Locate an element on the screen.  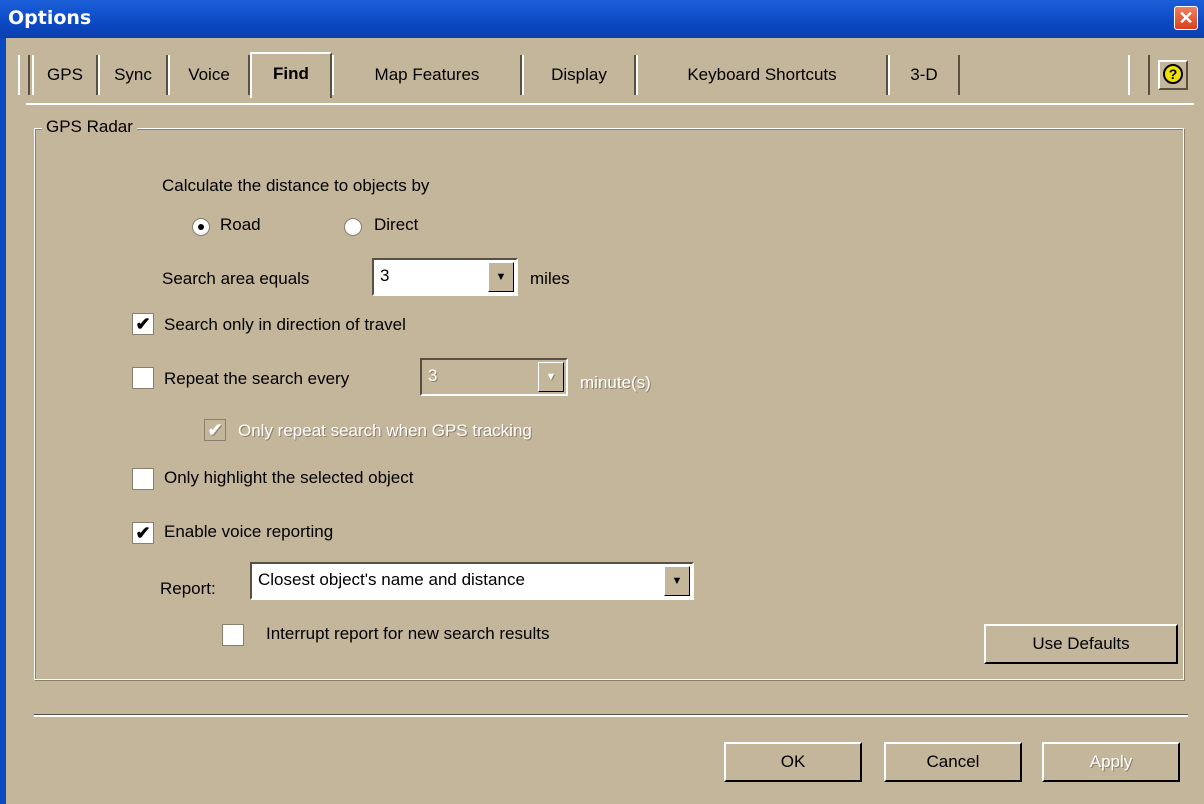
help-icon: ? is located at coordinates (1173, 74).